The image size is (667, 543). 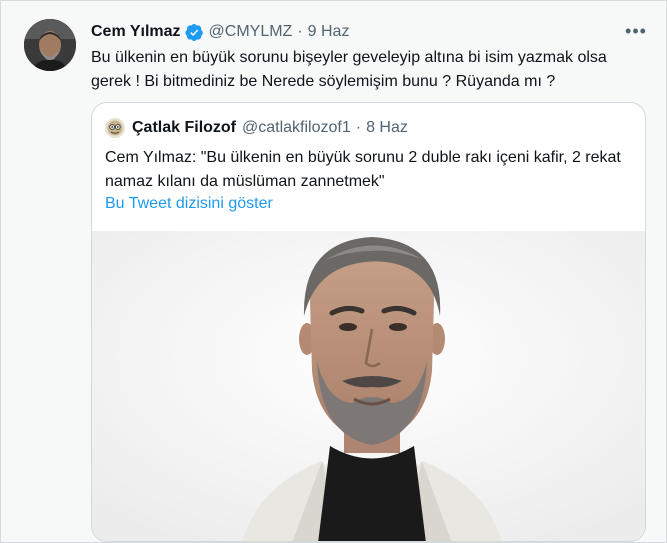 I want to click on author-handle: @CMYLMZ, so click(x=251, y=32).